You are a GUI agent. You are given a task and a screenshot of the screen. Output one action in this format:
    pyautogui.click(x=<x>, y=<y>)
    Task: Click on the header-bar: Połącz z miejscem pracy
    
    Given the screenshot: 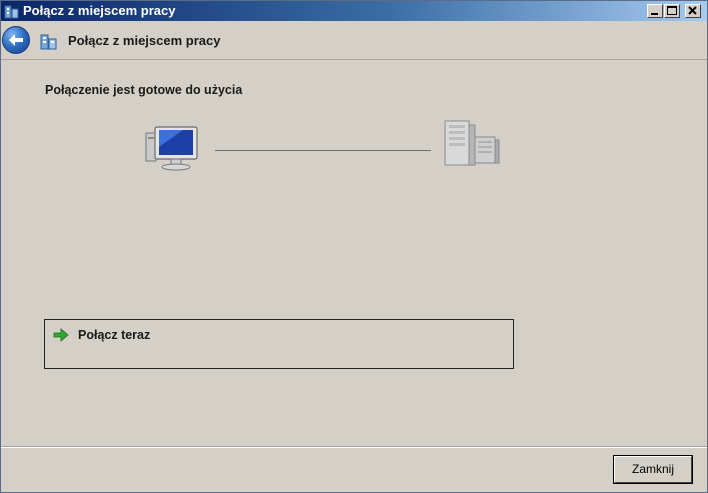 What is the action you would take?
    pyautogui.click(x=354, y=40)
    